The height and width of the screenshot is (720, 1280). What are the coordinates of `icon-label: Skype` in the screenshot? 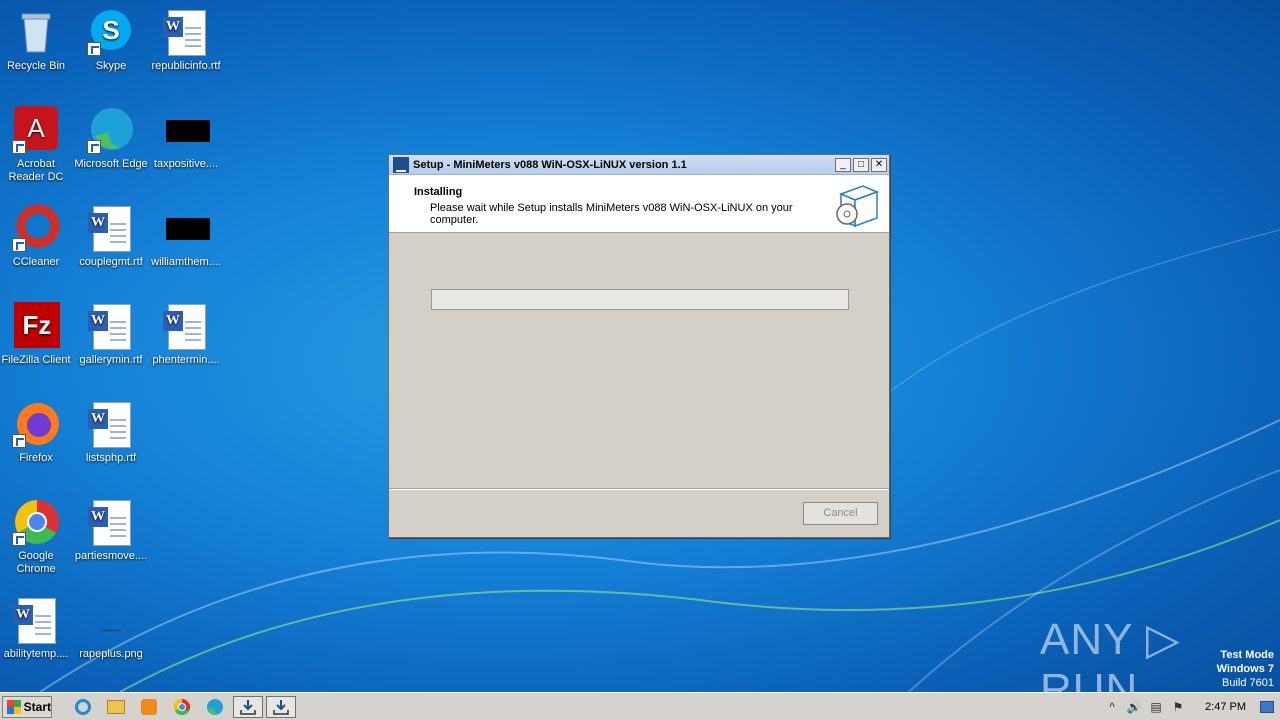 It's located at (111, 66).